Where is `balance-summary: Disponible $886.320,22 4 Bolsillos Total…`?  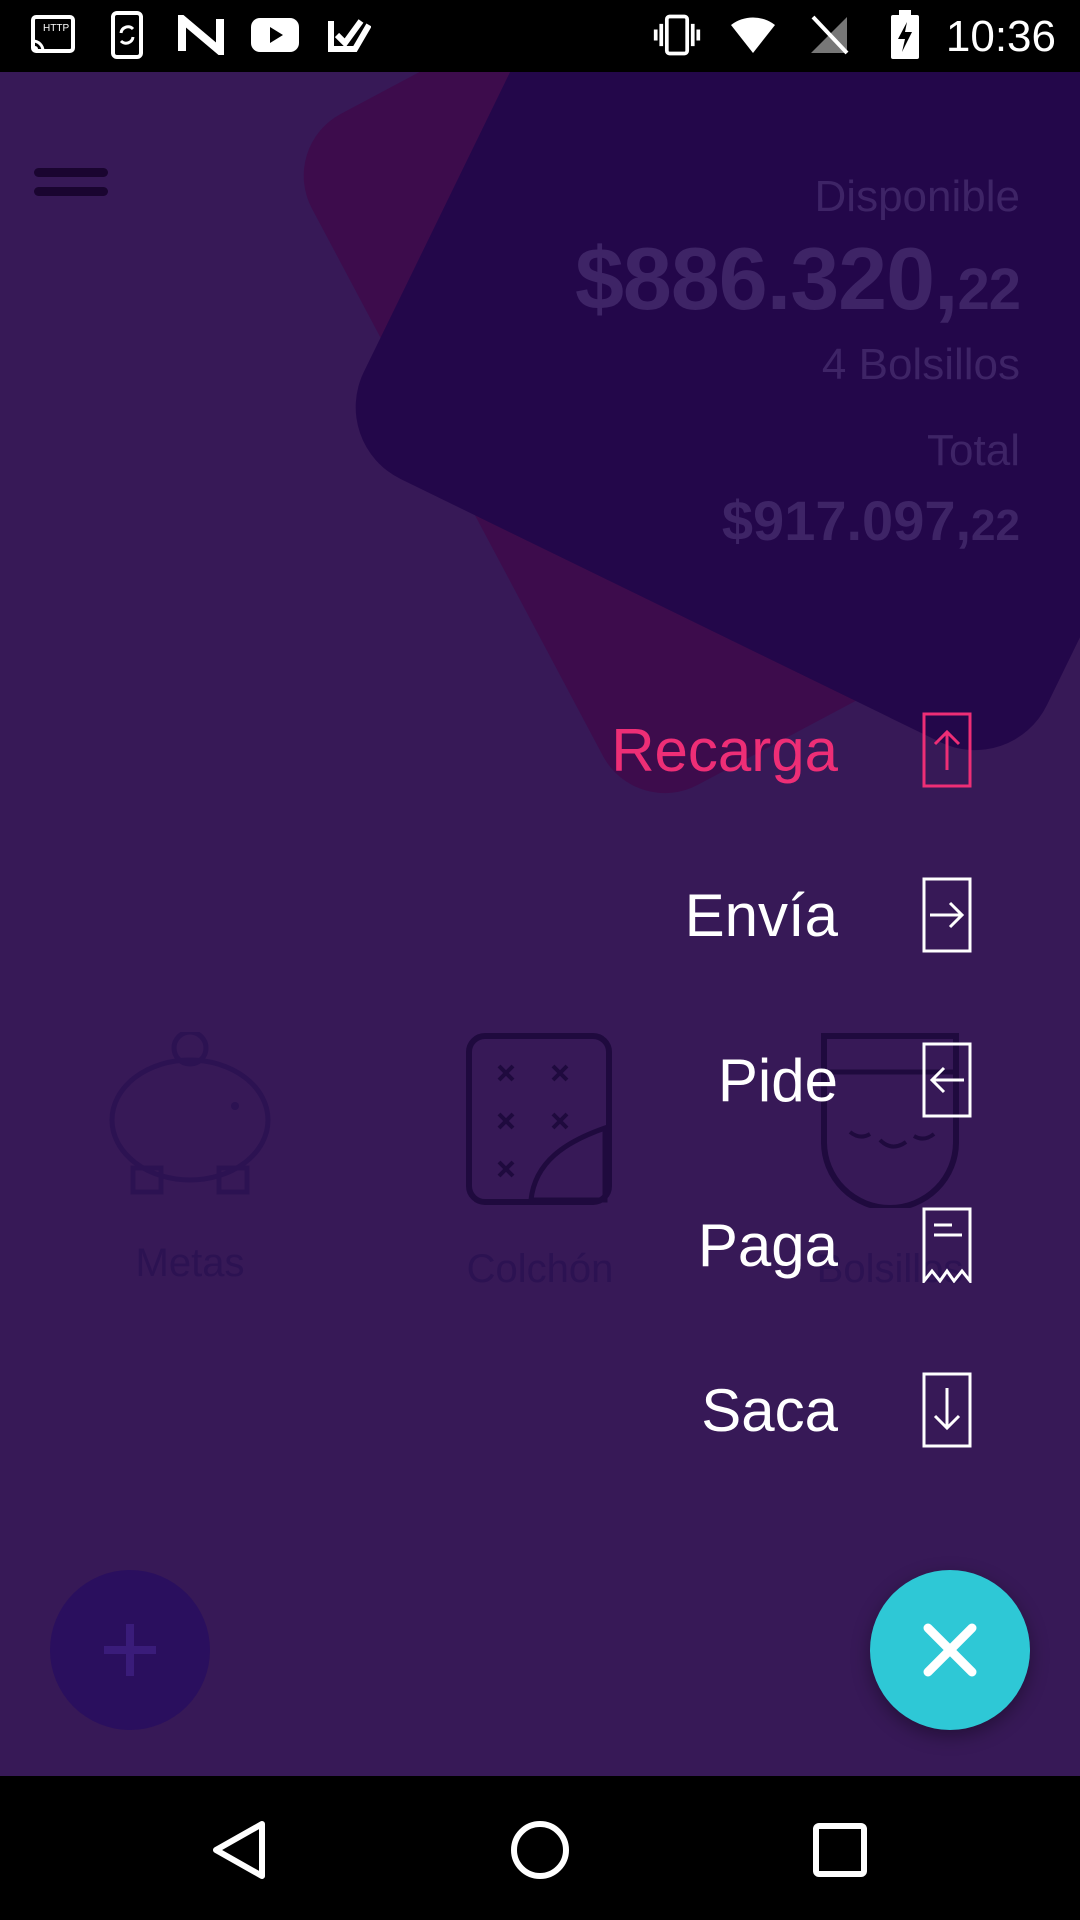
balance-summary: Disponible $886.320,22 4 Bolsillos Total… is located at coordinates (797, 362).